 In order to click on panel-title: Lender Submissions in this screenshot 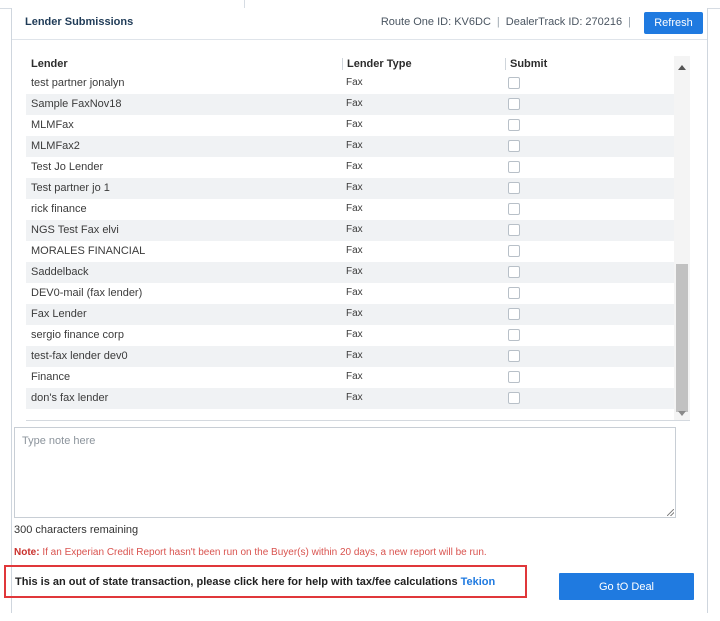, I will do `click(79, 22)`.